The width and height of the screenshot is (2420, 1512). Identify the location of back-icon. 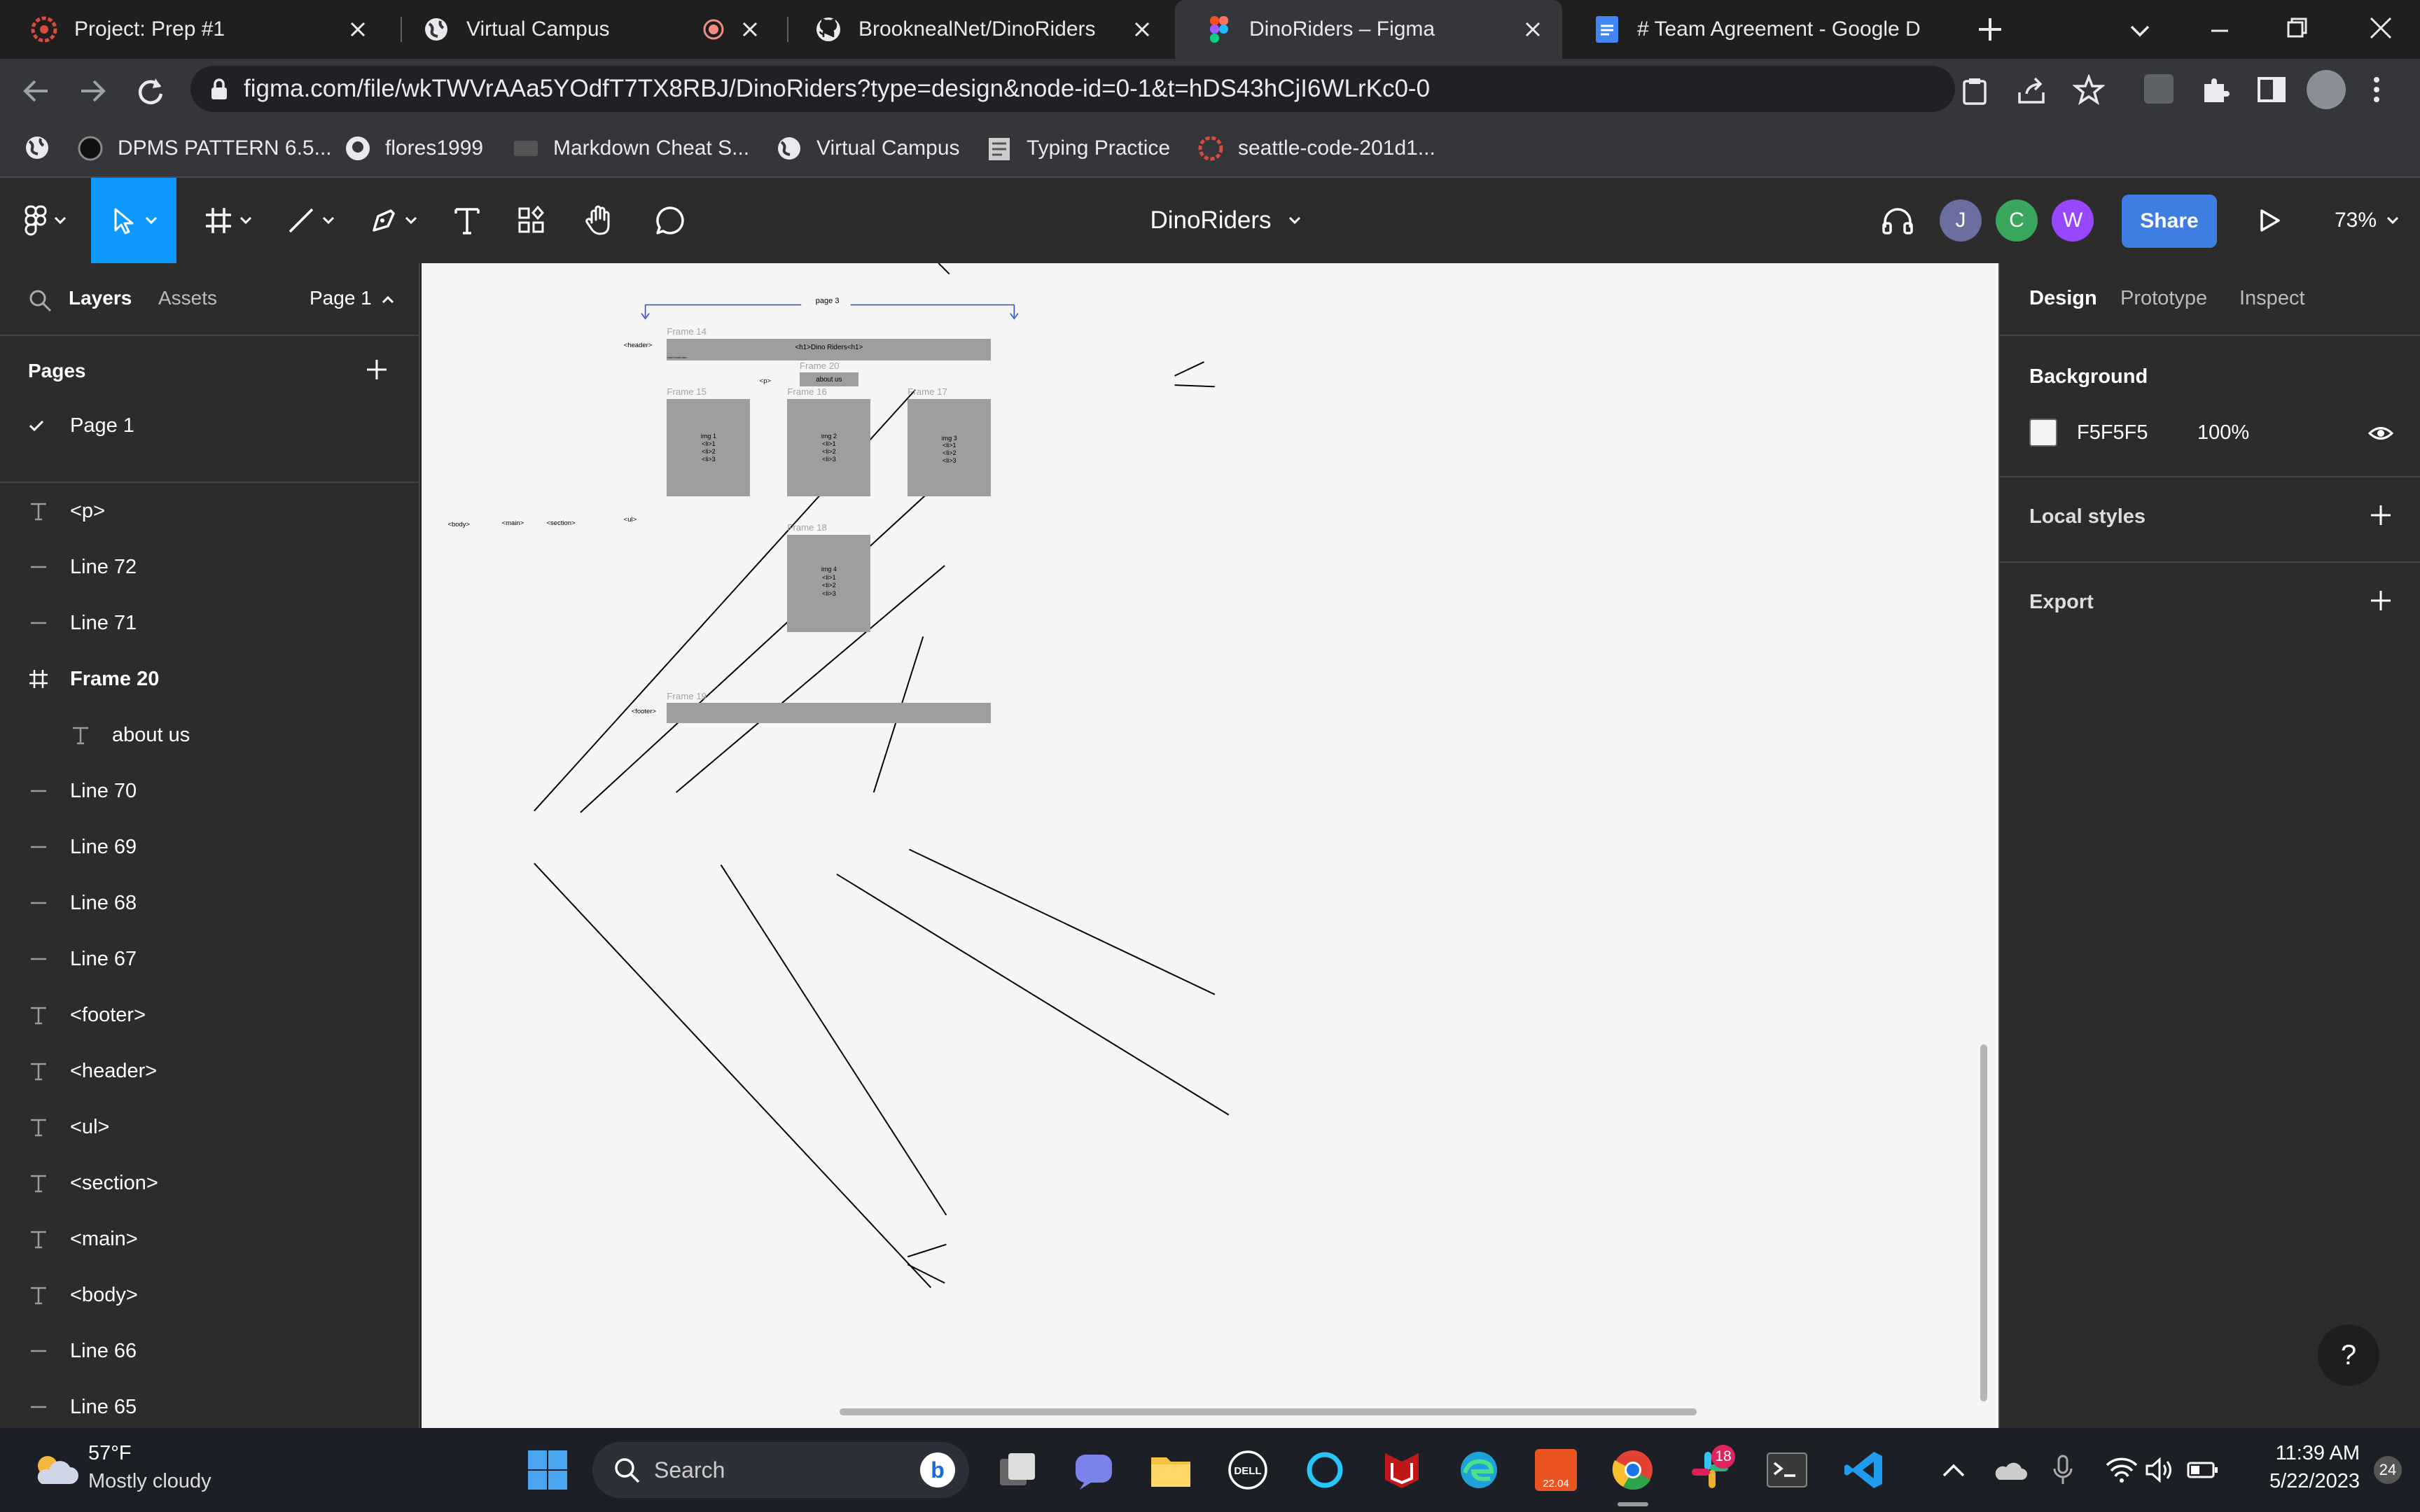
(36, 91).